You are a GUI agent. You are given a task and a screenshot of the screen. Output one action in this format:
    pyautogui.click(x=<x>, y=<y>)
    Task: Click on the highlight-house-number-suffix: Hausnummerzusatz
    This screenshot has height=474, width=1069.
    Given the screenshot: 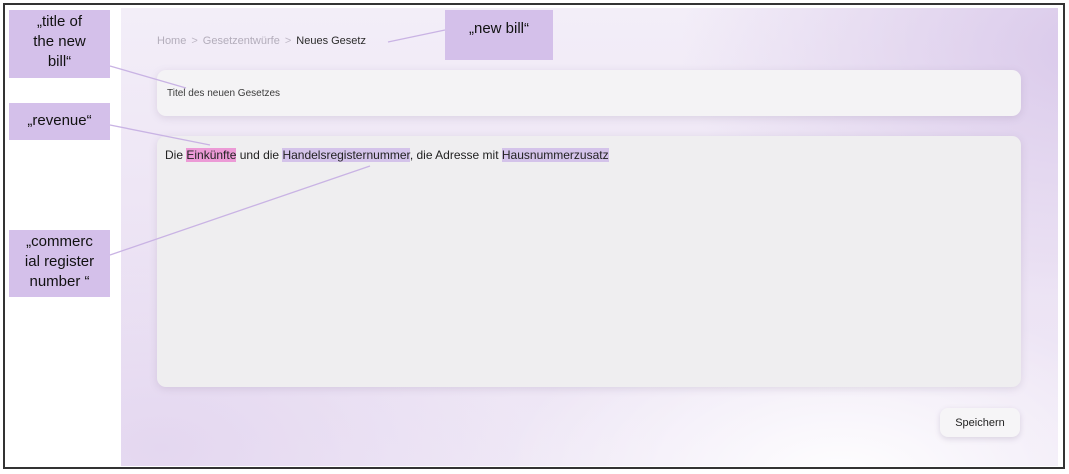 What is the action you would take?
    pyautogui.click(x=555, y=155)
    